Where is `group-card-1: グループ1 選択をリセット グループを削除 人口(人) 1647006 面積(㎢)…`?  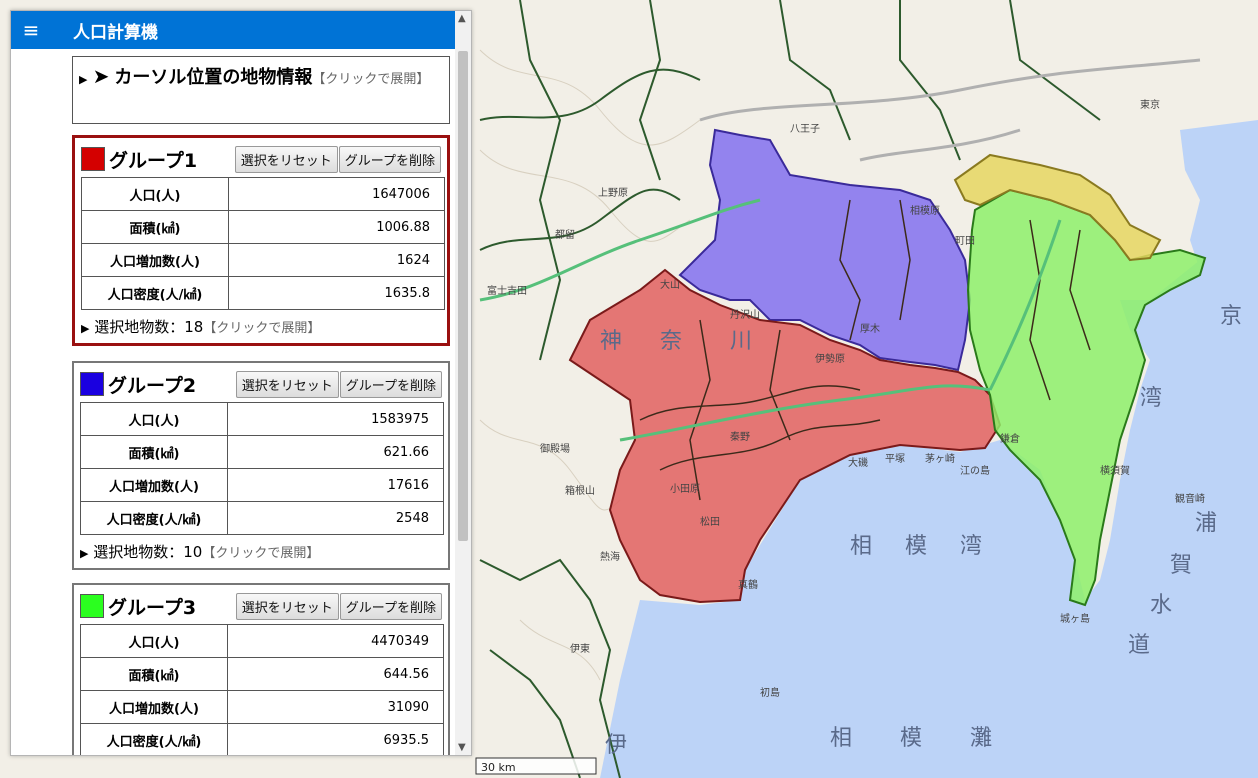 group-card-1: グループ1 選択をリセット グループを削除 人口(人) 1647006 面積(㎢)… is located at coordinates (261, 240).